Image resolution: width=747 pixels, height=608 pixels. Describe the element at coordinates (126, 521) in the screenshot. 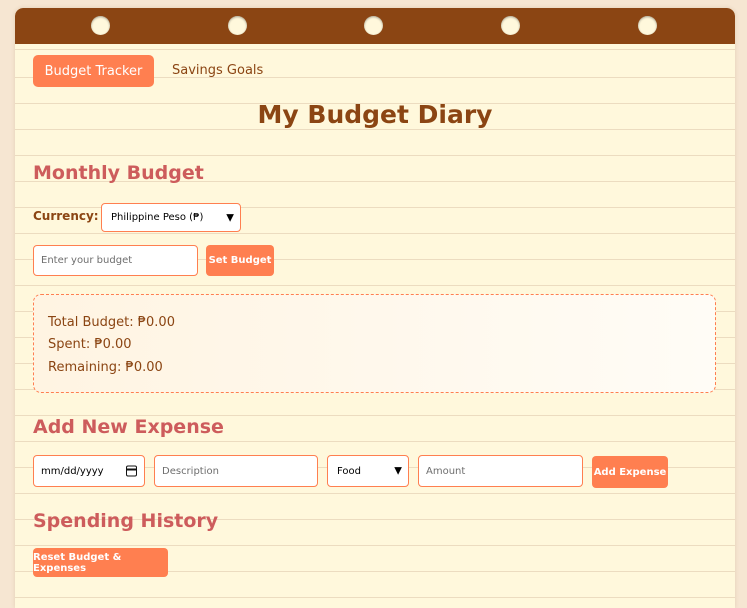

I see `spending-history-heading: Spending History` at that location.